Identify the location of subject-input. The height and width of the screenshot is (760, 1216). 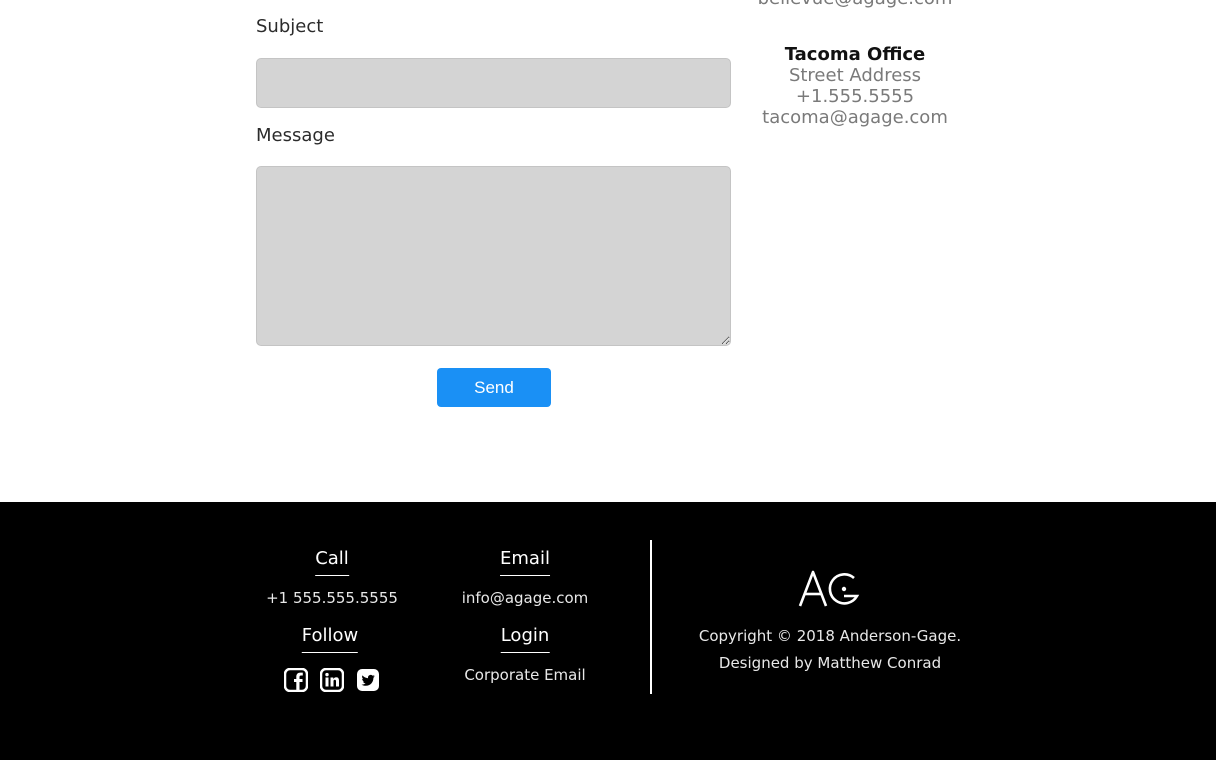
(493, 83).